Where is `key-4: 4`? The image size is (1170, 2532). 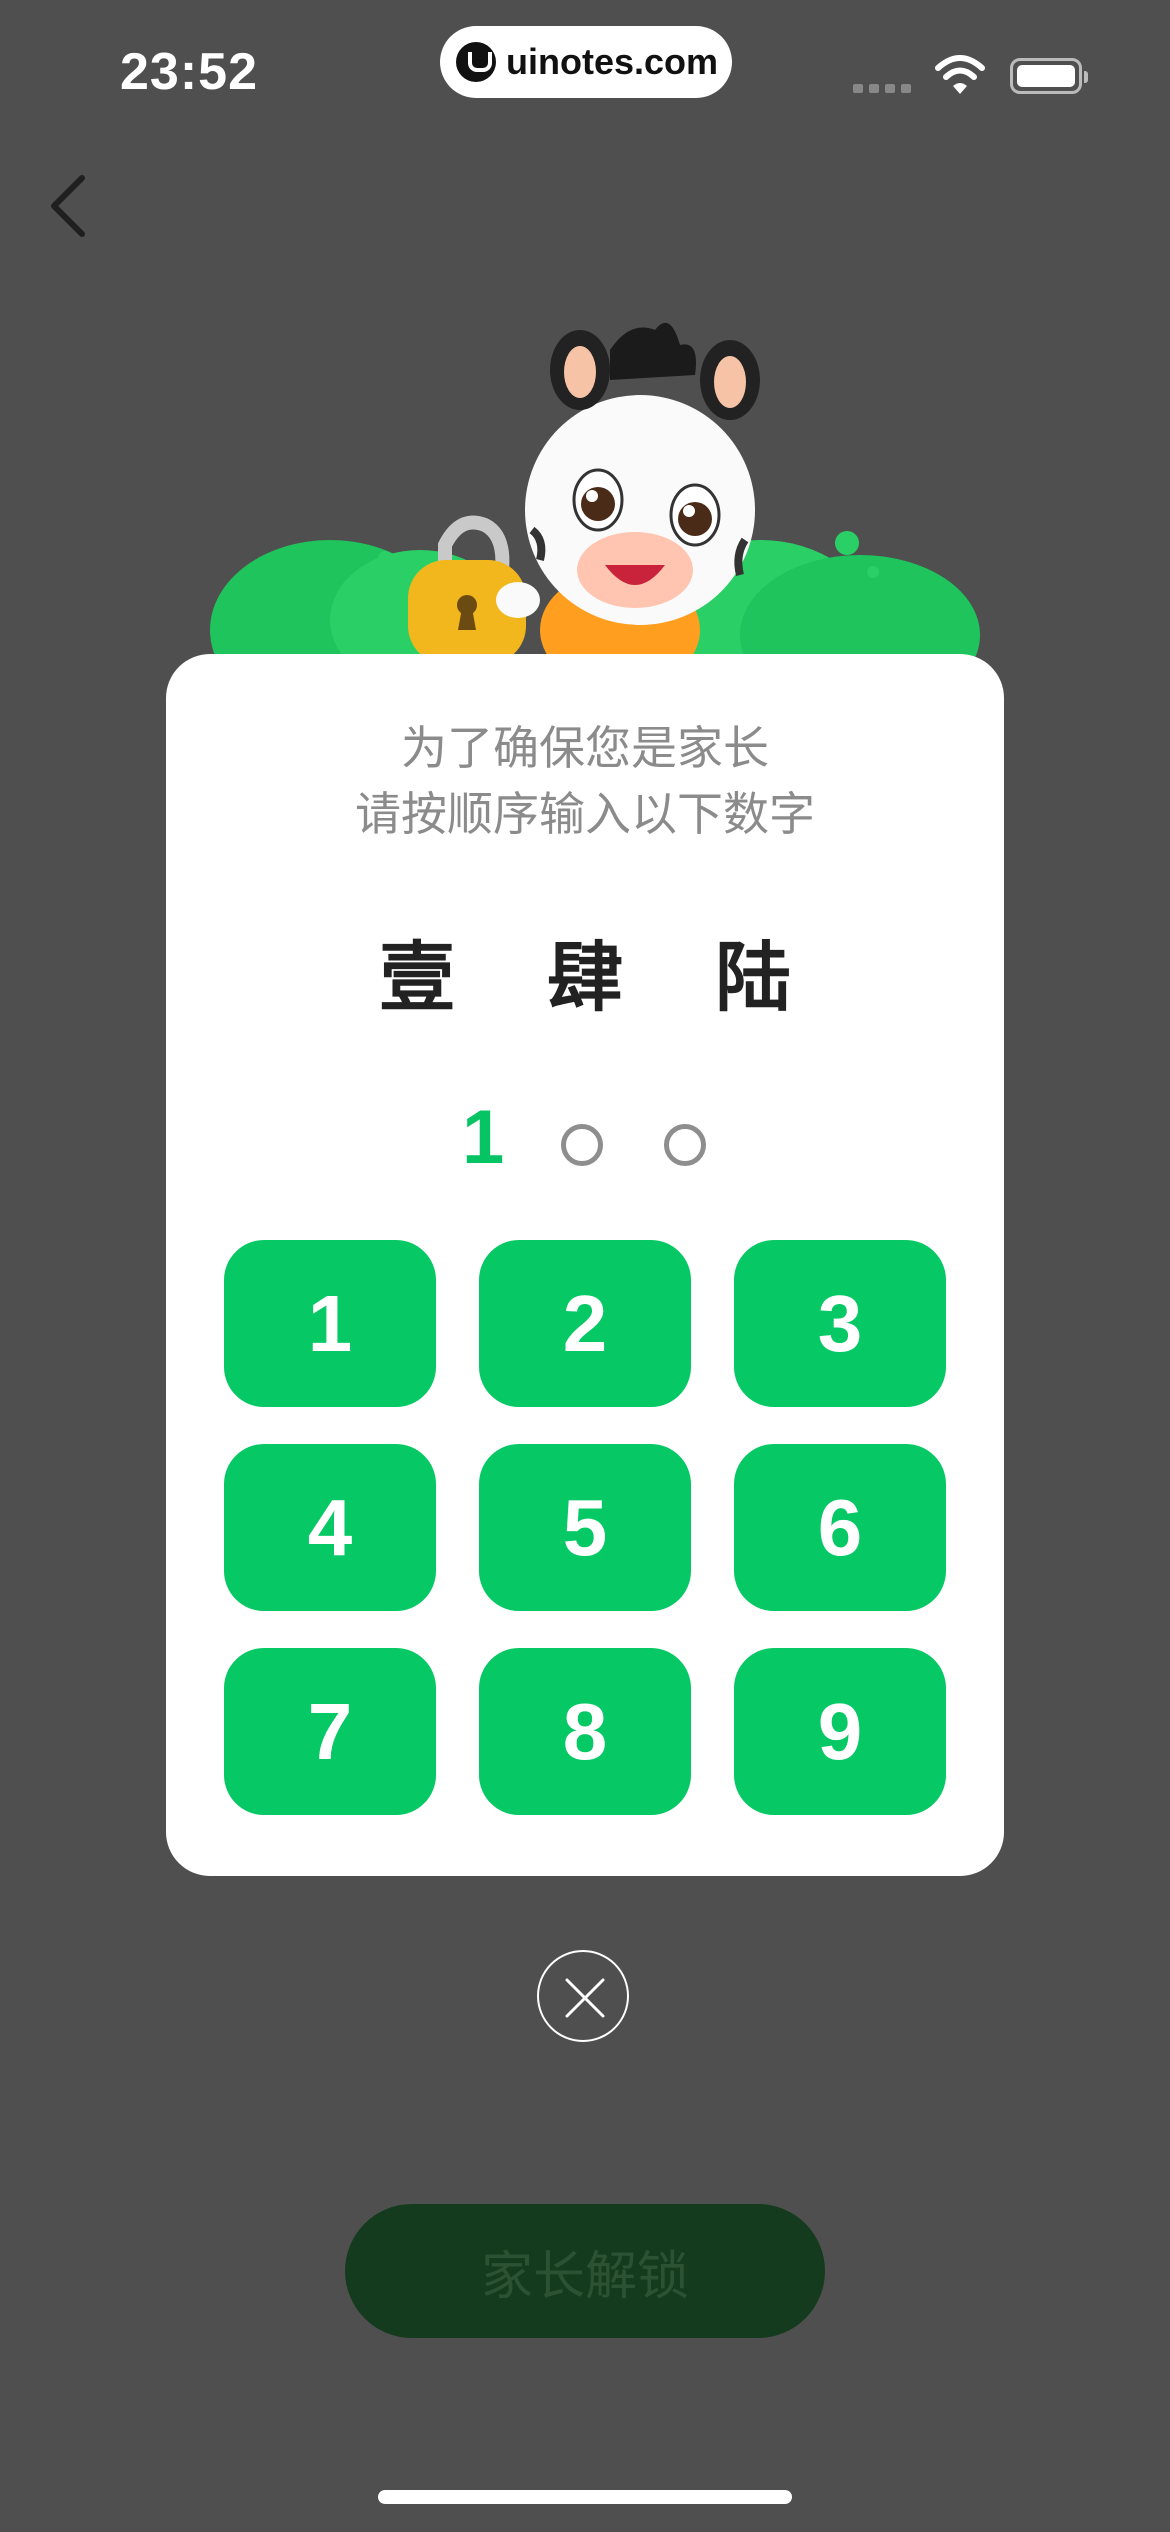
key-4: 4 is located at coordinates (330, 1527).